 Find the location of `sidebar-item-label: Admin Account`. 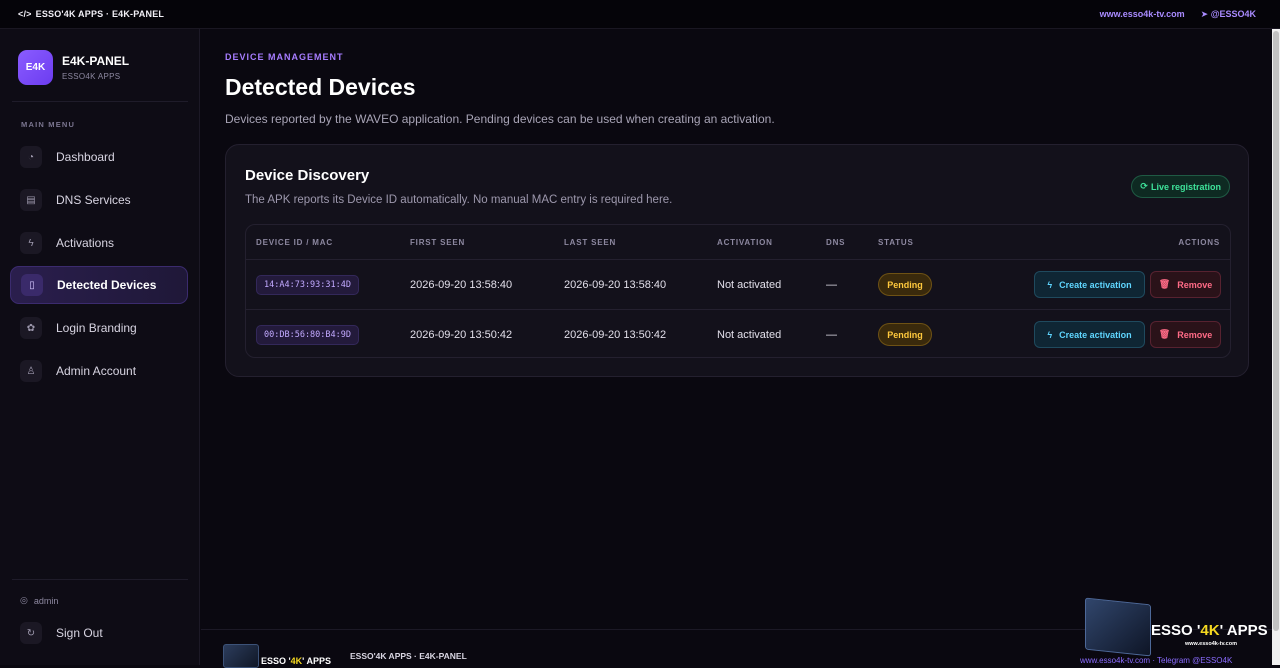

sidebar-item-label: Admin Account is located at coordinates (96, 371).